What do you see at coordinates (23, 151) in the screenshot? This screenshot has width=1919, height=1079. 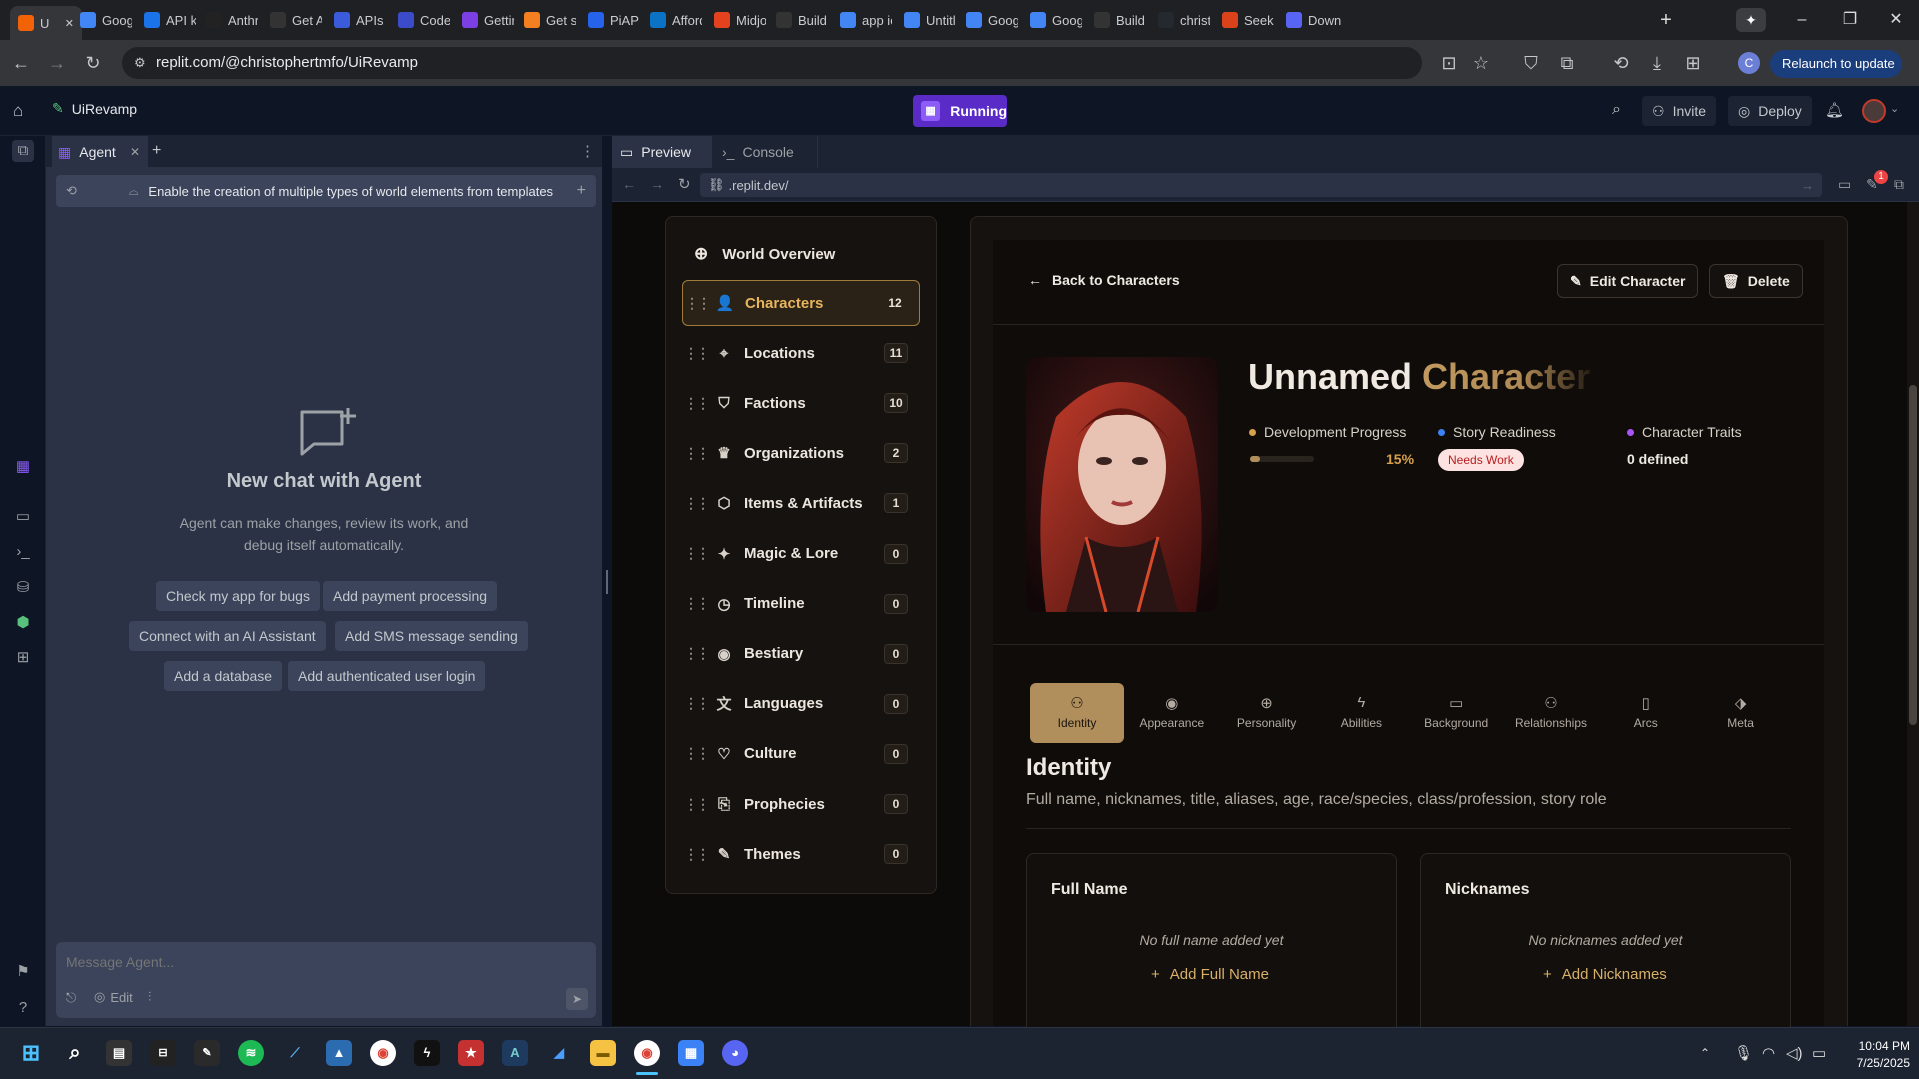 I see `files-icon: ⧉` at bounding box center [23, 151].